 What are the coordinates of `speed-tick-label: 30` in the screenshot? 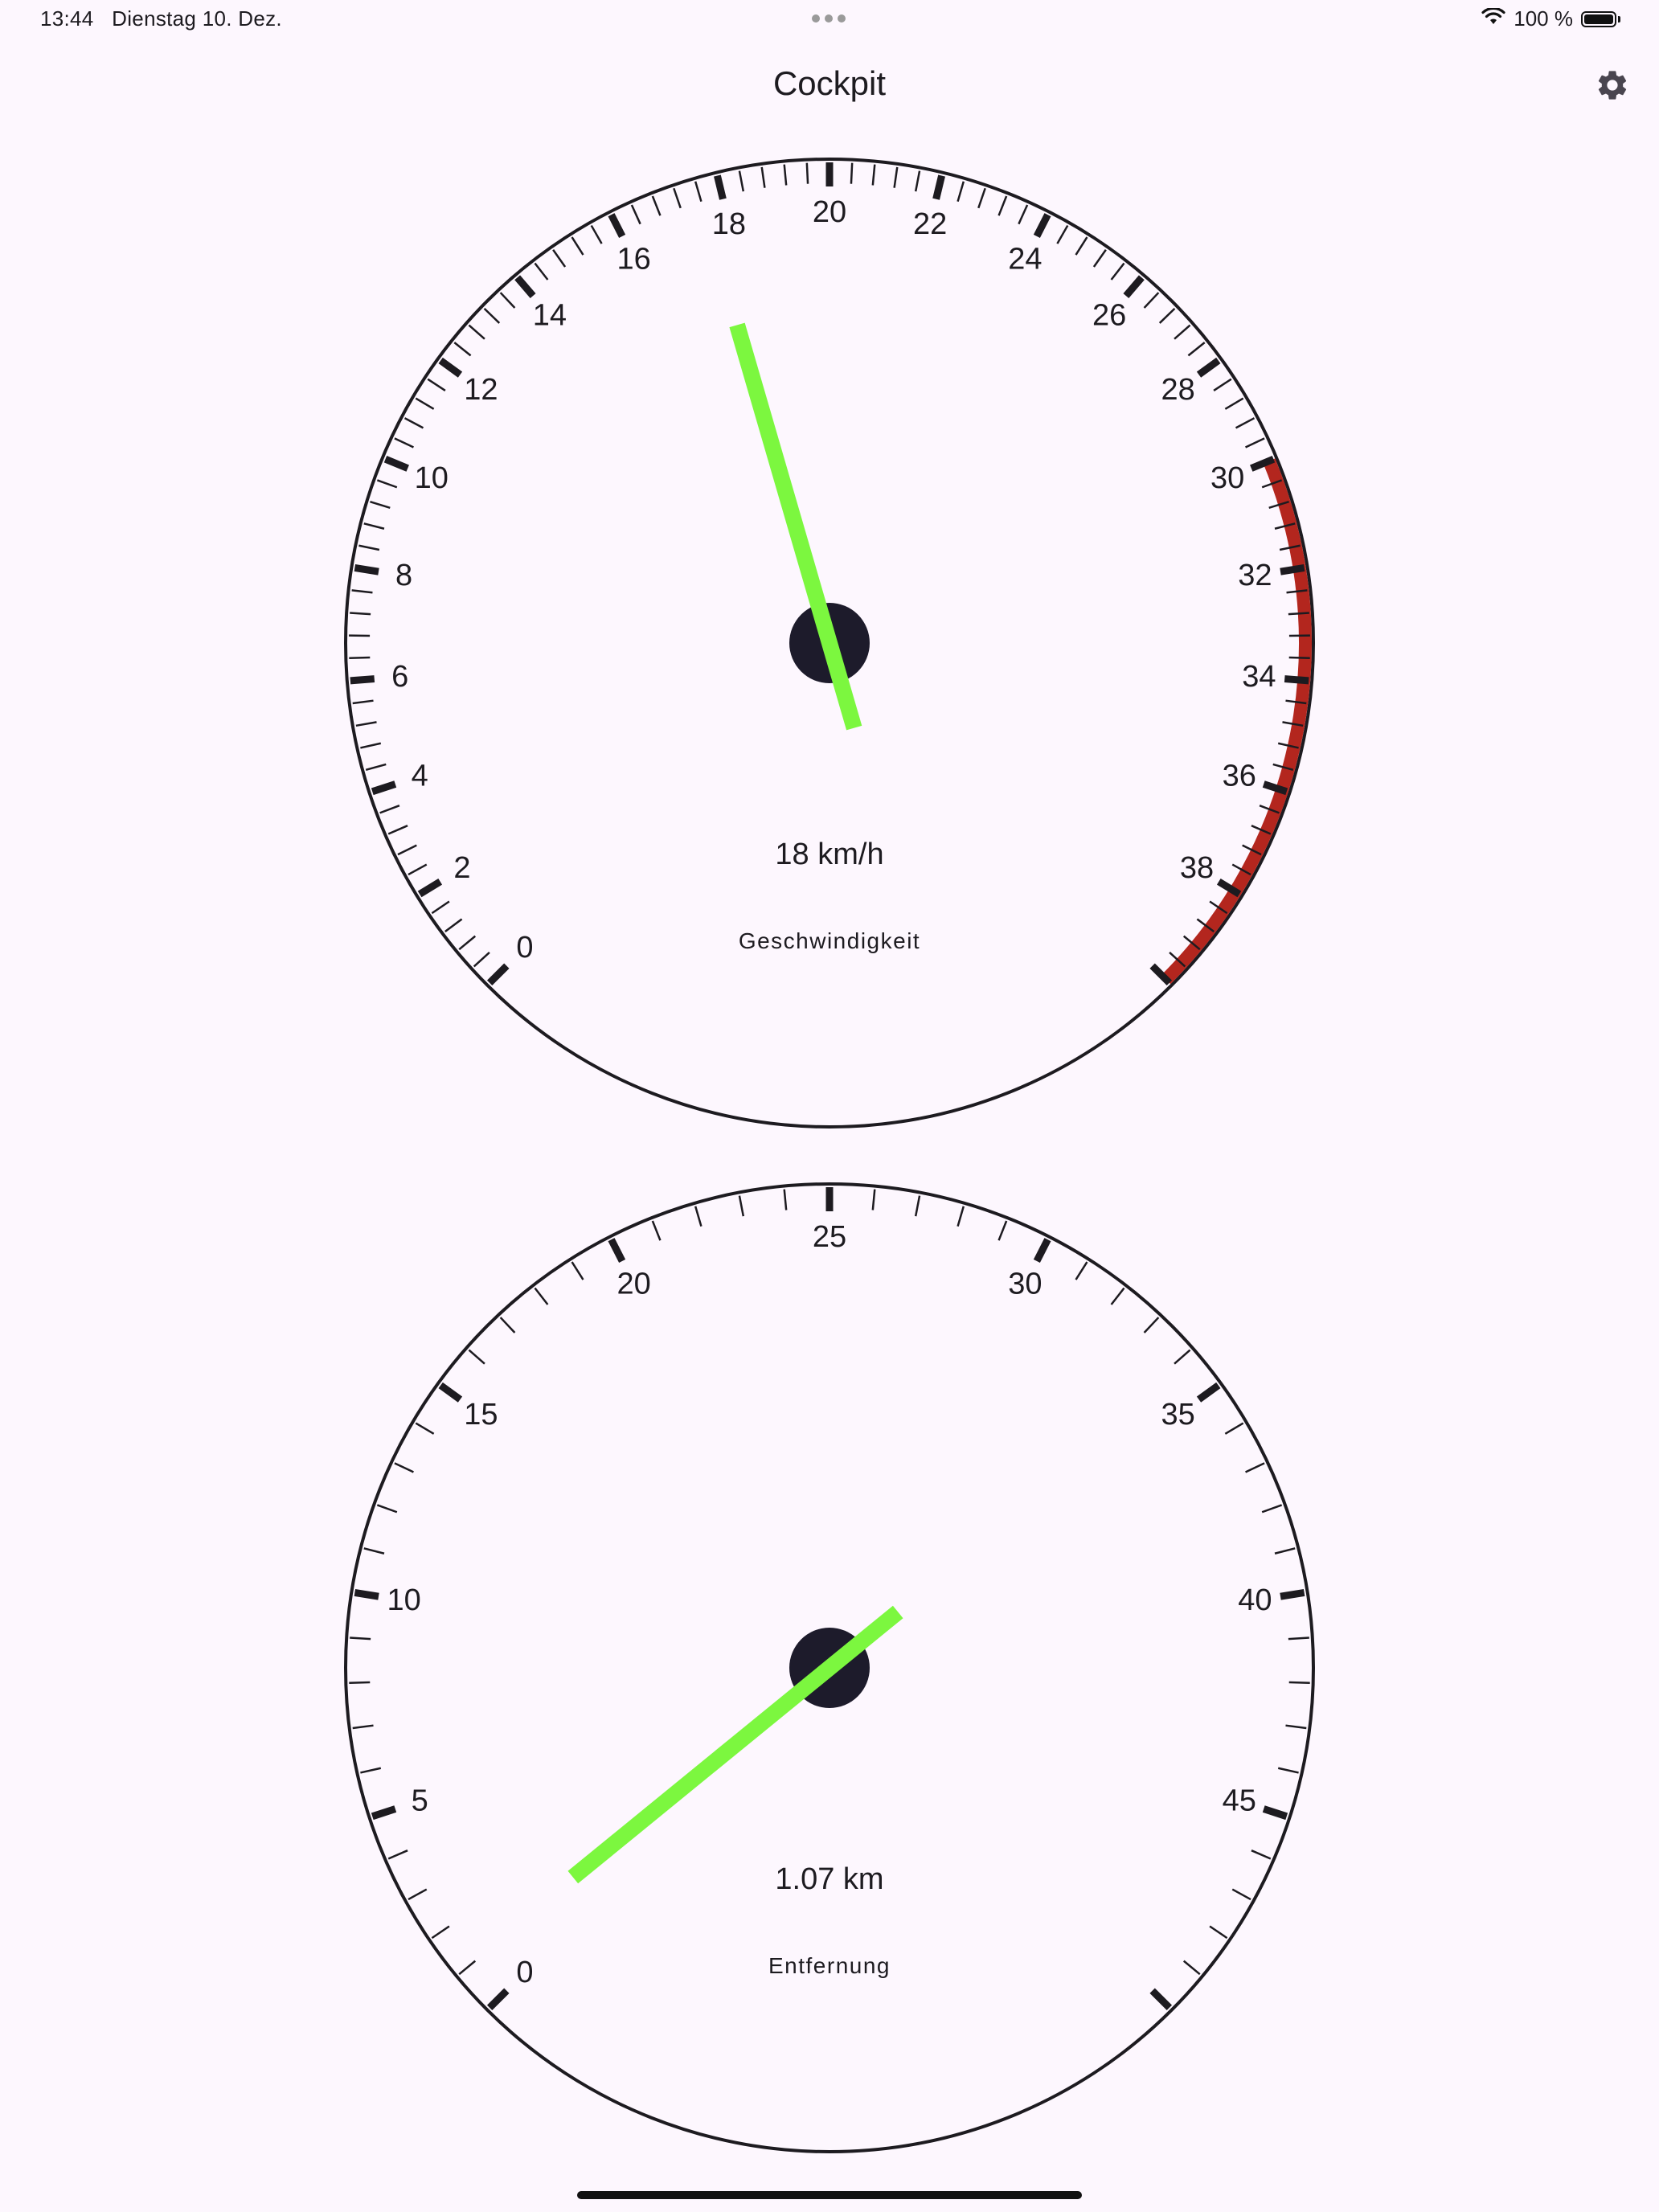 It's located at (1227, 478).